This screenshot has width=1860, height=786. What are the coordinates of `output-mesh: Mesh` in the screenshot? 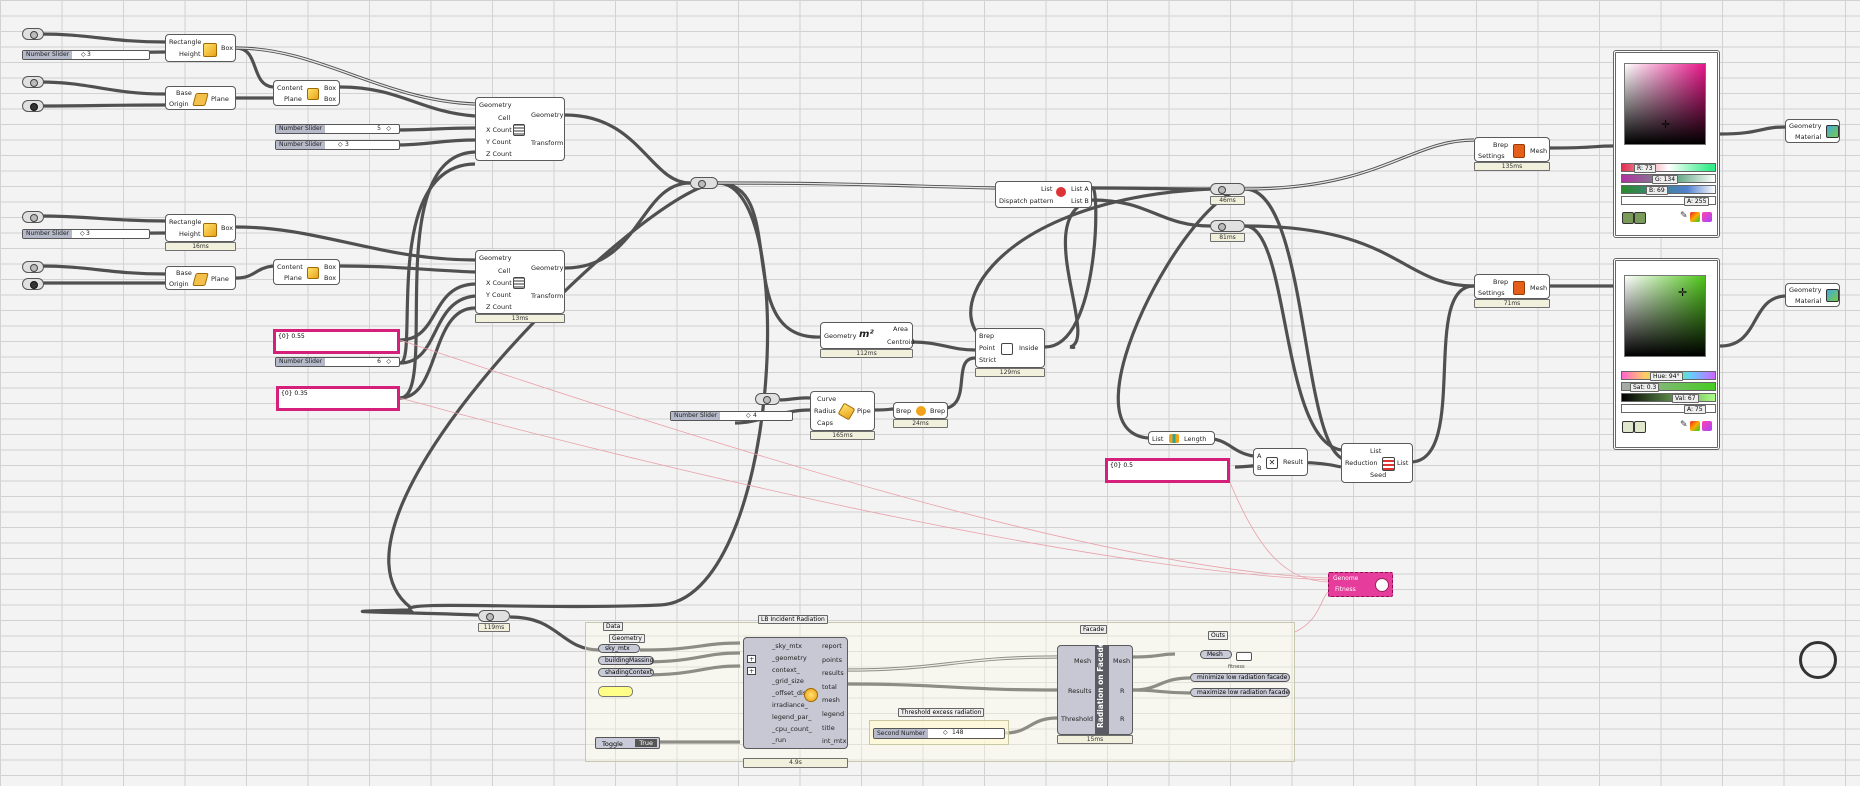 It's located at (1538, 151).